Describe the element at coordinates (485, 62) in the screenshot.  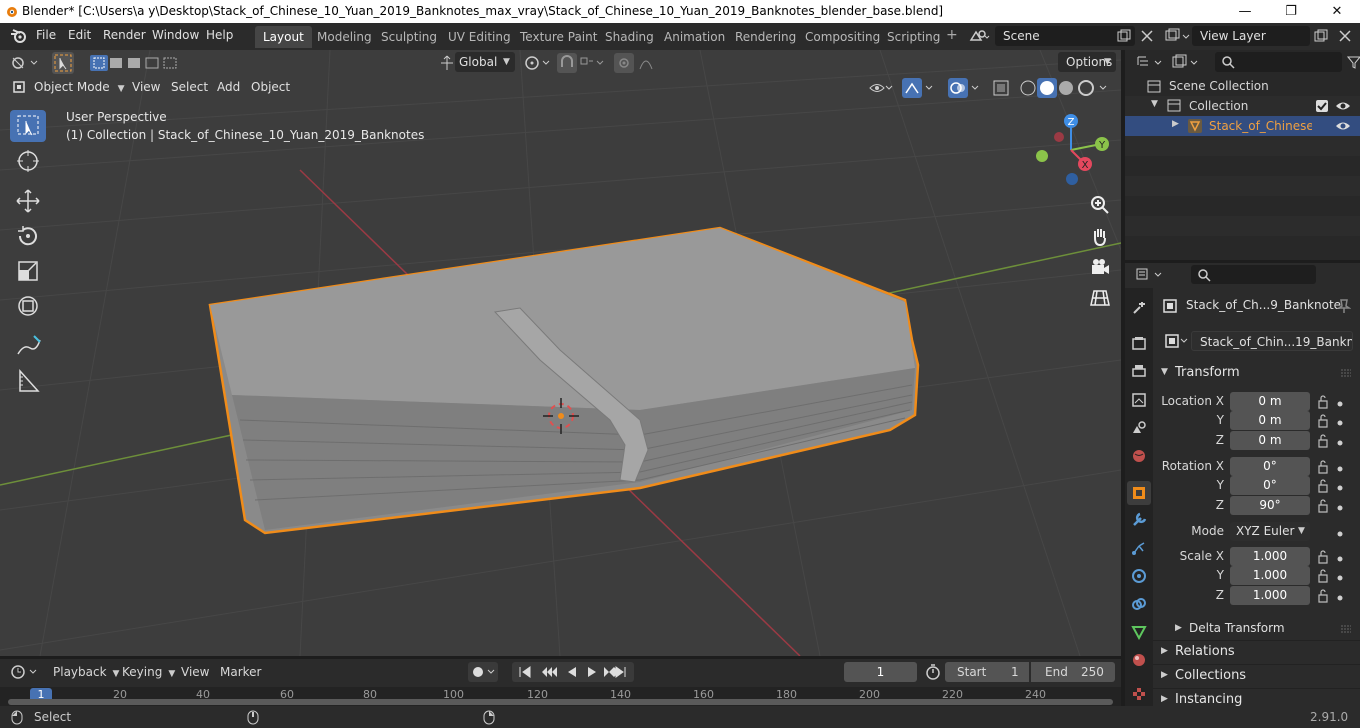
I see `orientation-dropdown: Global ▼` at that location.